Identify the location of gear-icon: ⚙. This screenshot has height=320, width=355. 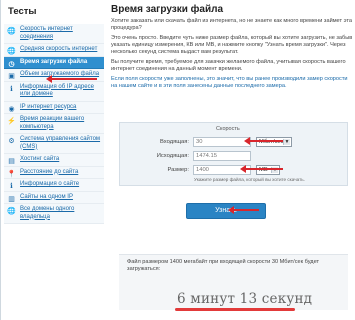
(11, 141).